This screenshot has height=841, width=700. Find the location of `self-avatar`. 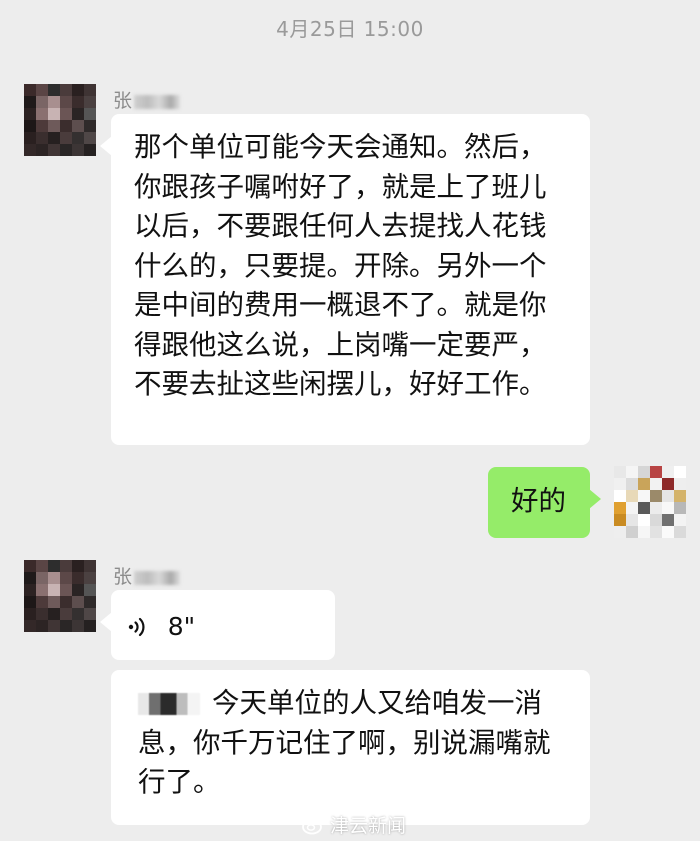

self-avatar is located at coordinates (650, 502).